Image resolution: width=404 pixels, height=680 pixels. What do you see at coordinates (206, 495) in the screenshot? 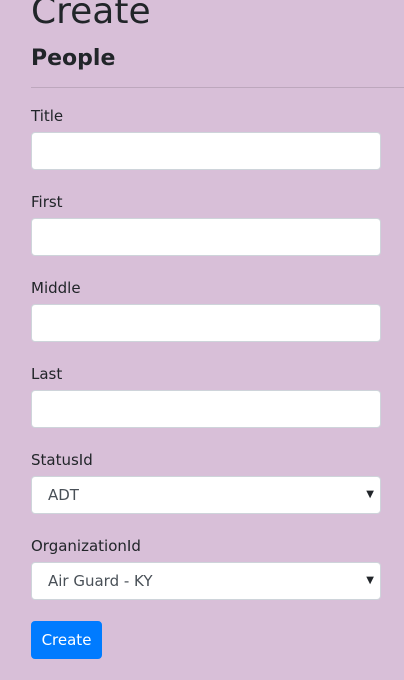
I see `status-select: ADT ▼` at bounding box center [206, 495].